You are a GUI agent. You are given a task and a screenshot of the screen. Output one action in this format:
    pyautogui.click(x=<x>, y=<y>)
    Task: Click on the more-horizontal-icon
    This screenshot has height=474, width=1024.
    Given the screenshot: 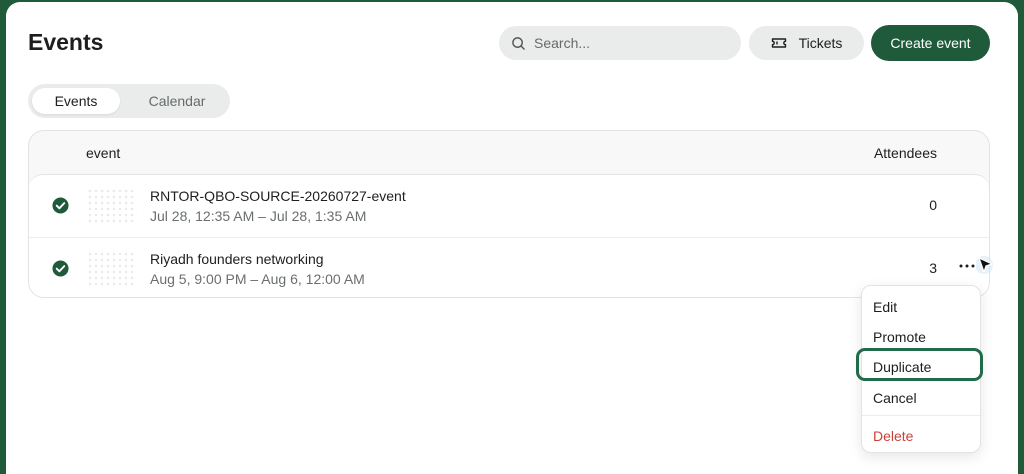 What is the action you would take?
    pyautogui.click(x=967, y=266)
    